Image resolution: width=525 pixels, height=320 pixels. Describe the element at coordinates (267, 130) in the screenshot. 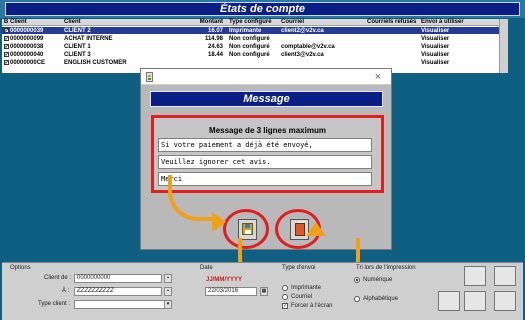

I see `message-subtitle: Message de 3 lignes maximum` at that location.